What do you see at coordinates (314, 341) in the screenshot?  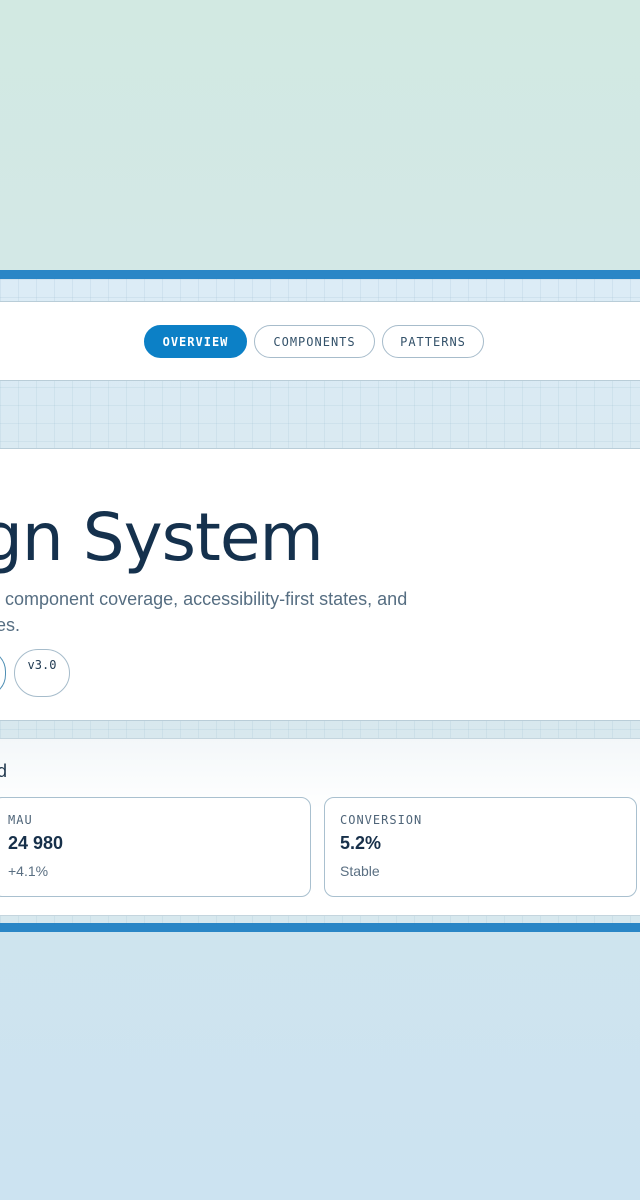 I see `tab-components: COMPONENTS` at bounding box center [314, 341].